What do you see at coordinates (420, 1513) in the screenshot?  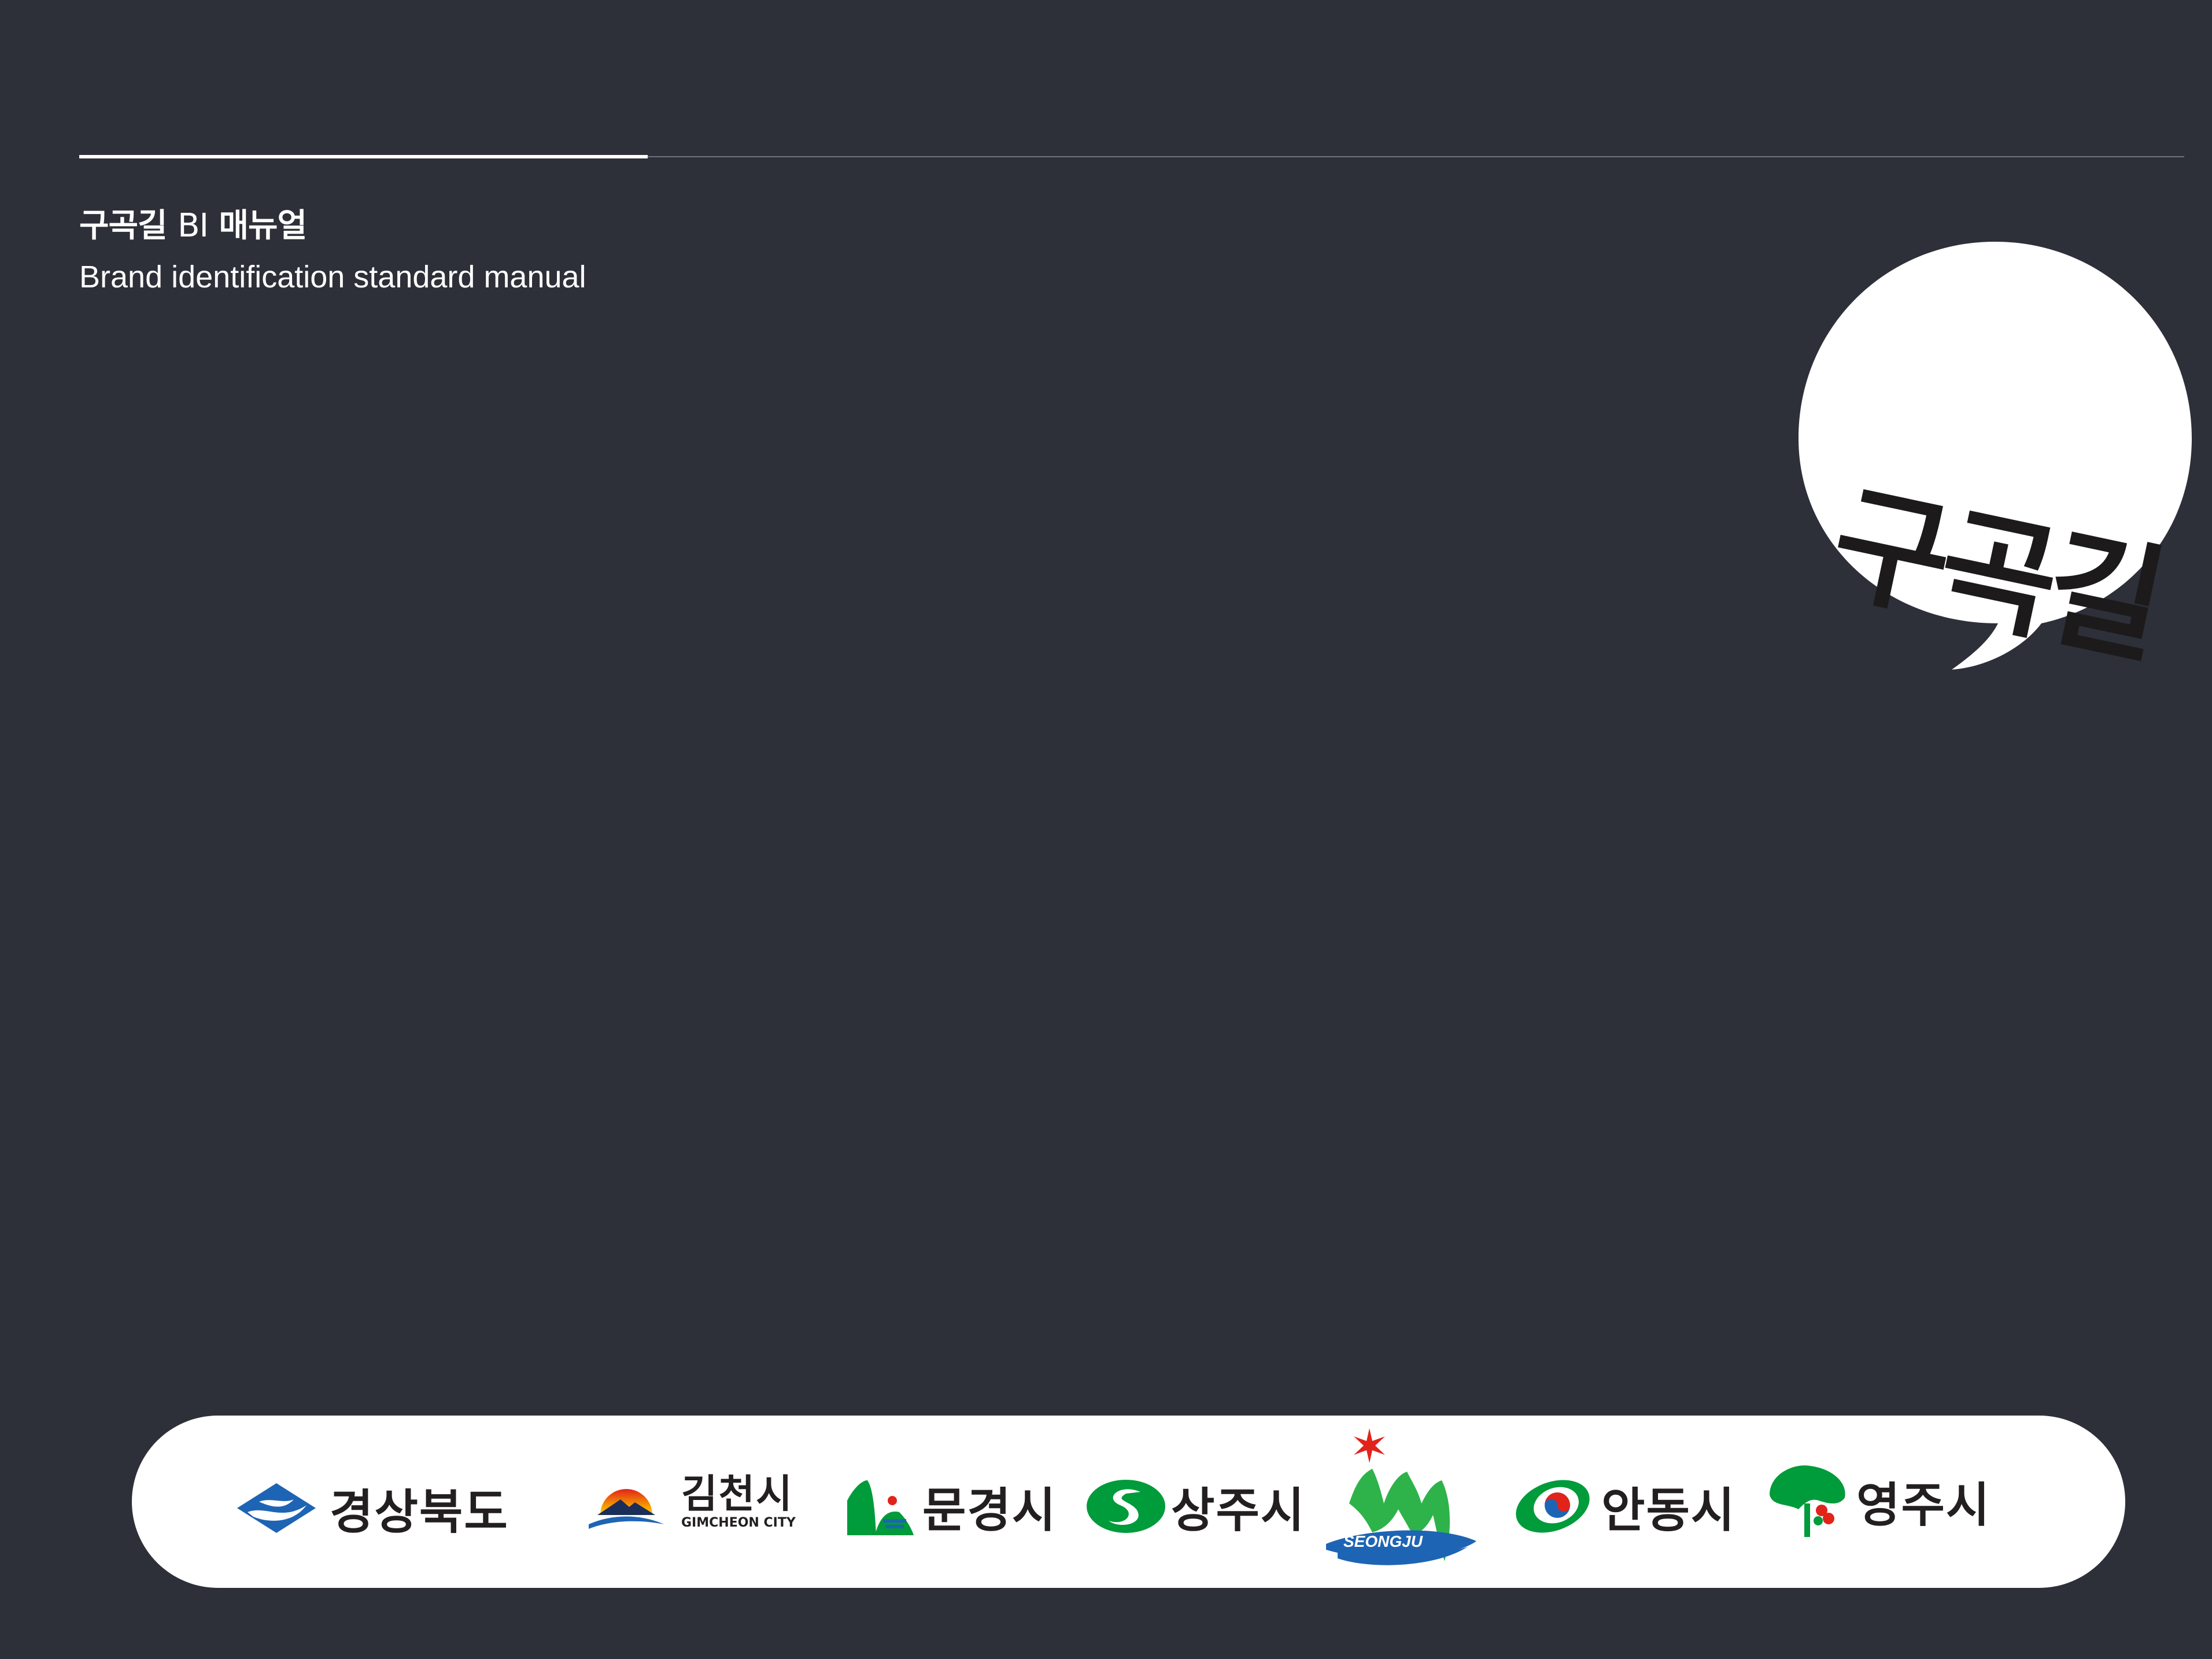 I see `logo-gyeongbuk-text: 경상북도` at bounding box center [420, 1513].